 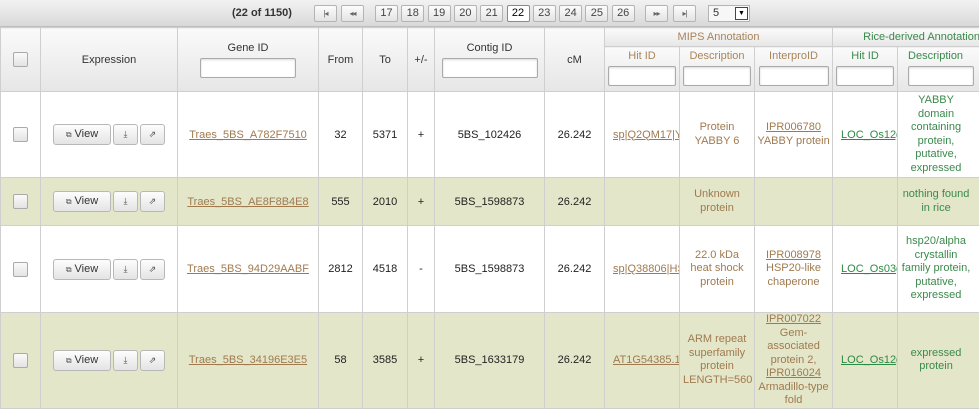 I want to click on page-button: 26, so click(x=623, y=13).